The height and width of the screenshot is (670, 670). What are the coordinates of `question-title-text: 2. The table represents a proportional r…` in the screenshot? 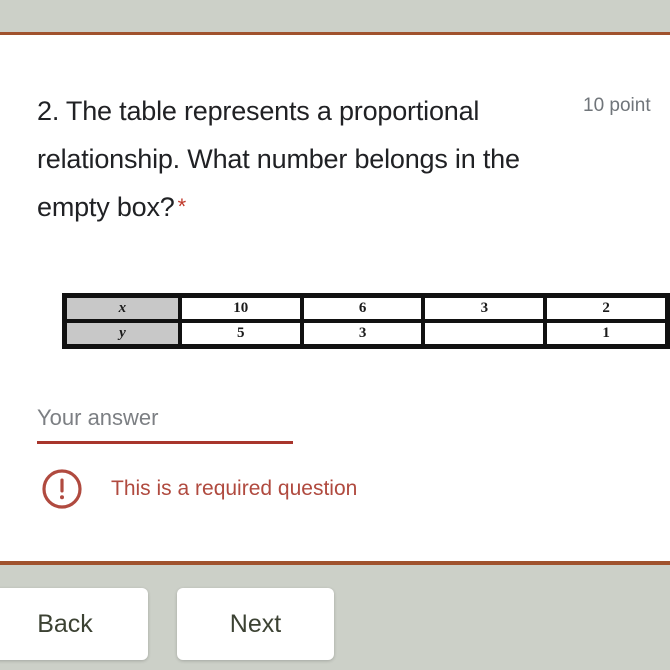 It's located at (278, 159).